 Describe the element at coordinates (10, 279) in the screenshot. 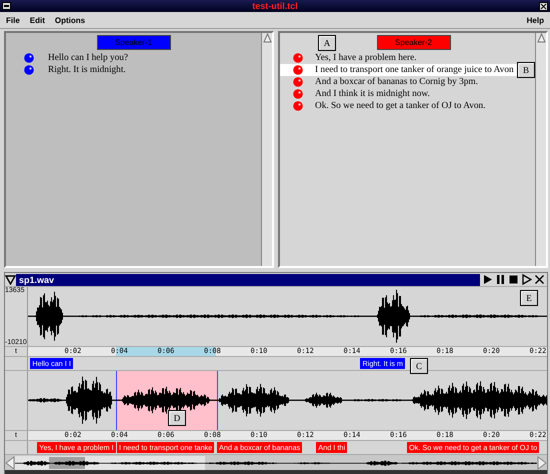

I see `collapse-icon` at that location.